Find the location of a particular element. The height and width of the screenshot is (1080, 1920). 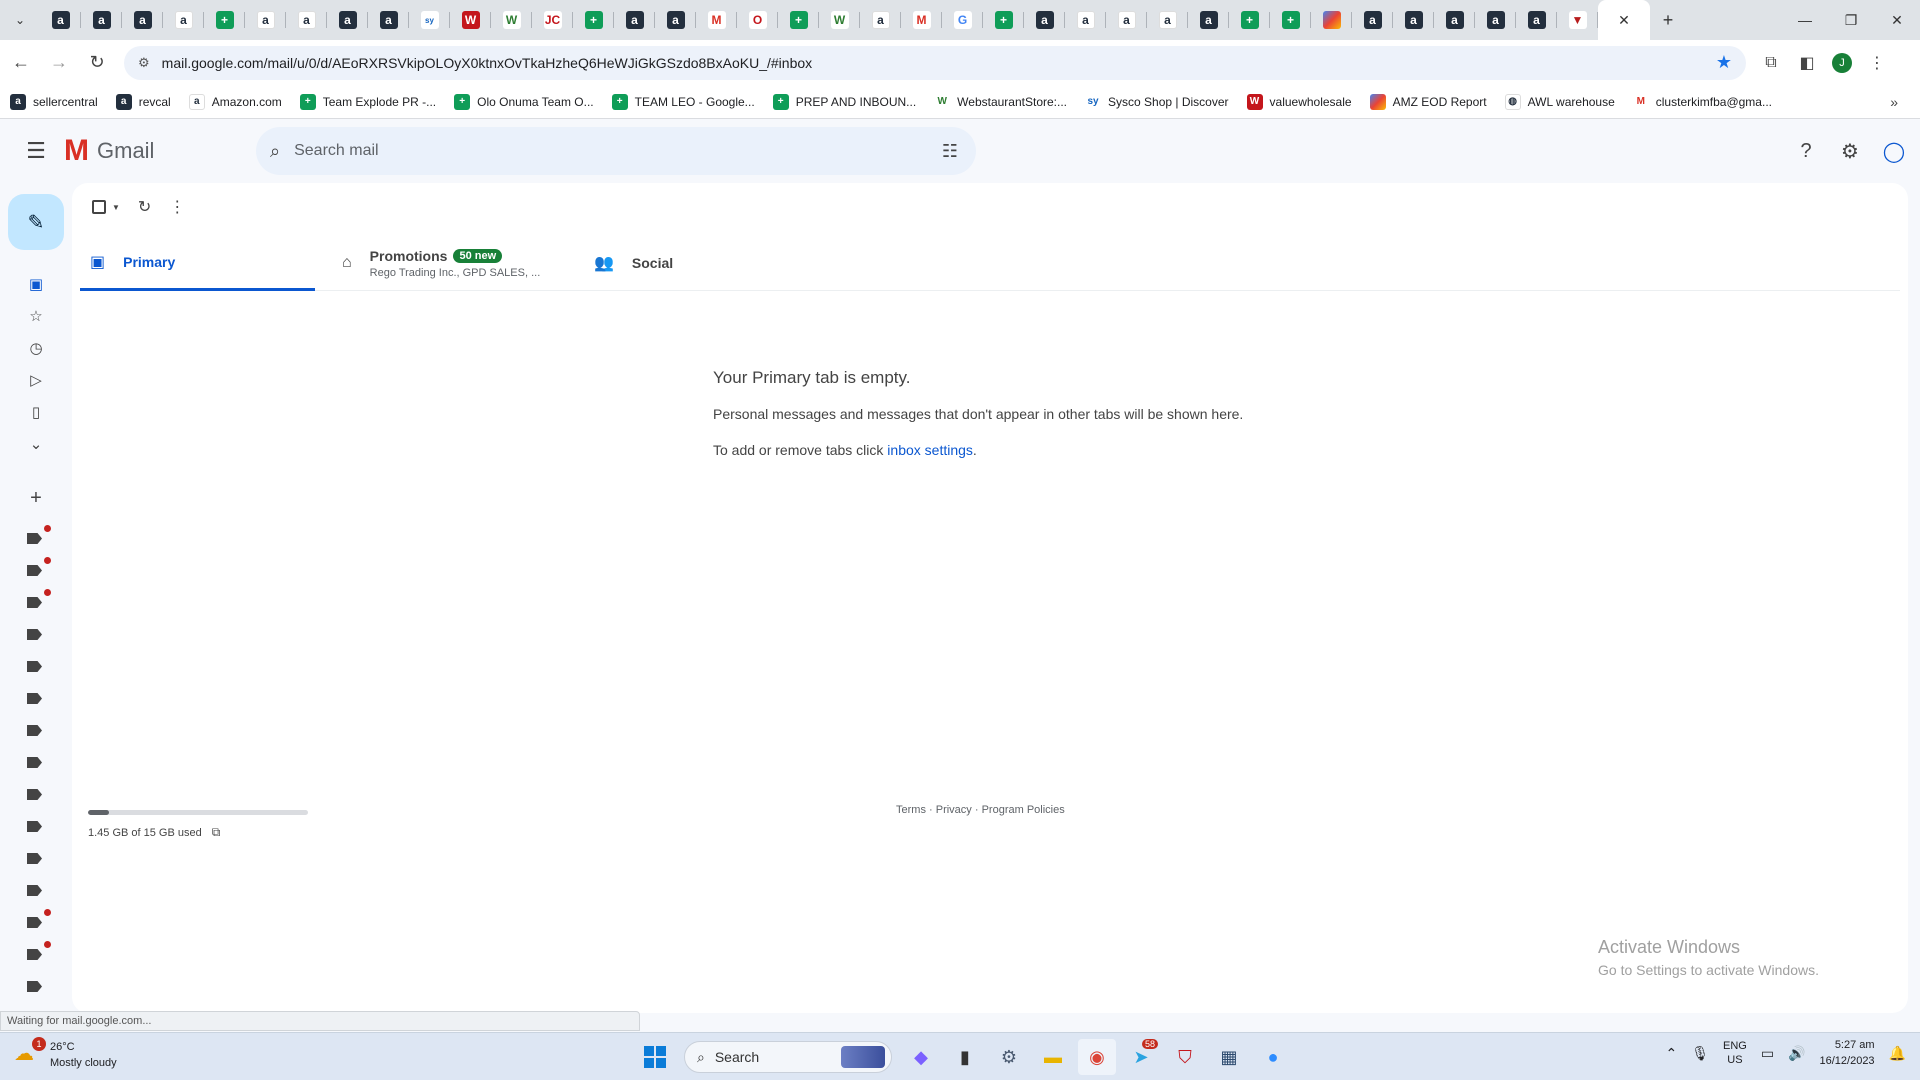

weather-widget: ☁ 1 26°C Mostly cloudy is located at coordinates (65, 1054).